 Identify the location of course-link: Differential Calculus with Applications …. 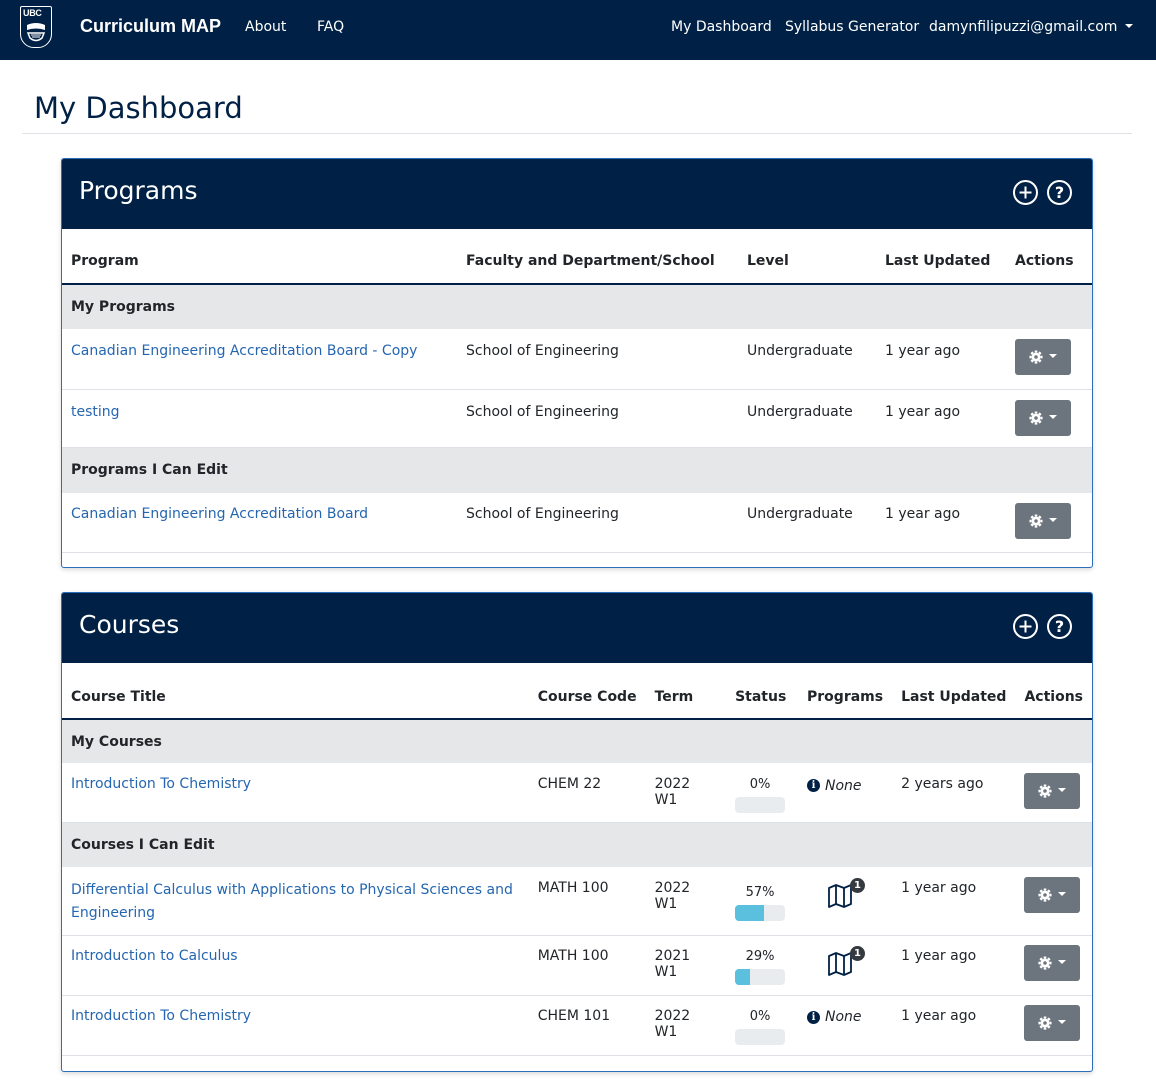
(292, 901).